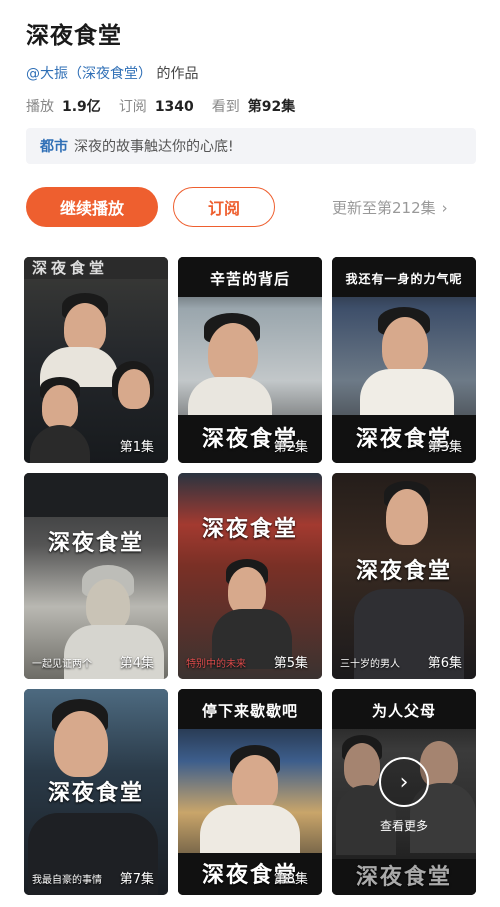  Describe the element at coordinates (251, 146) in the screenshot. I see `genre-tagline: 都市 深夜的故事触达你的心底!` at that location.